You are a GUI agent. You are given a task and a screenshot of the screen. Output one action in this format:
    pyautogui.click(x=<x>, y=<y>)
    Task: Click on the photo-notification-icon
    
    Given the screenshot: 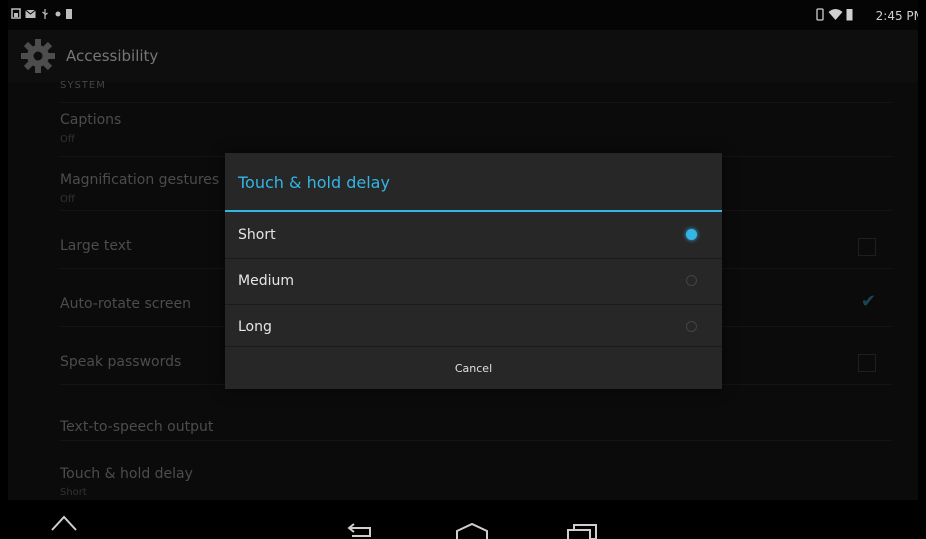 What is the action you would take?
    pyautogui.click(x=16, y=13)
    